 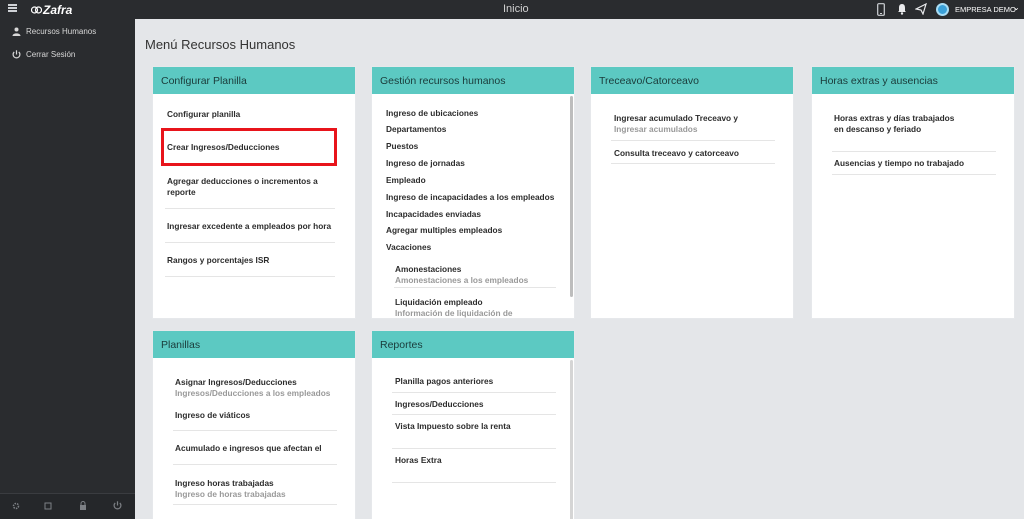 What do you see at coordinates (181, 192) in the screenshot?
I see `item-line: reporte` at bounding box center [181, 192].